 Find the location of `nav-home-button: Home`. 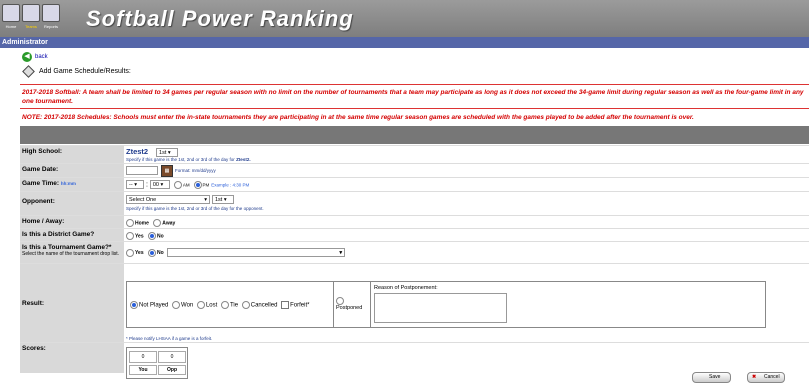

nav-home-button: Home is located at coordinates (11, 18).